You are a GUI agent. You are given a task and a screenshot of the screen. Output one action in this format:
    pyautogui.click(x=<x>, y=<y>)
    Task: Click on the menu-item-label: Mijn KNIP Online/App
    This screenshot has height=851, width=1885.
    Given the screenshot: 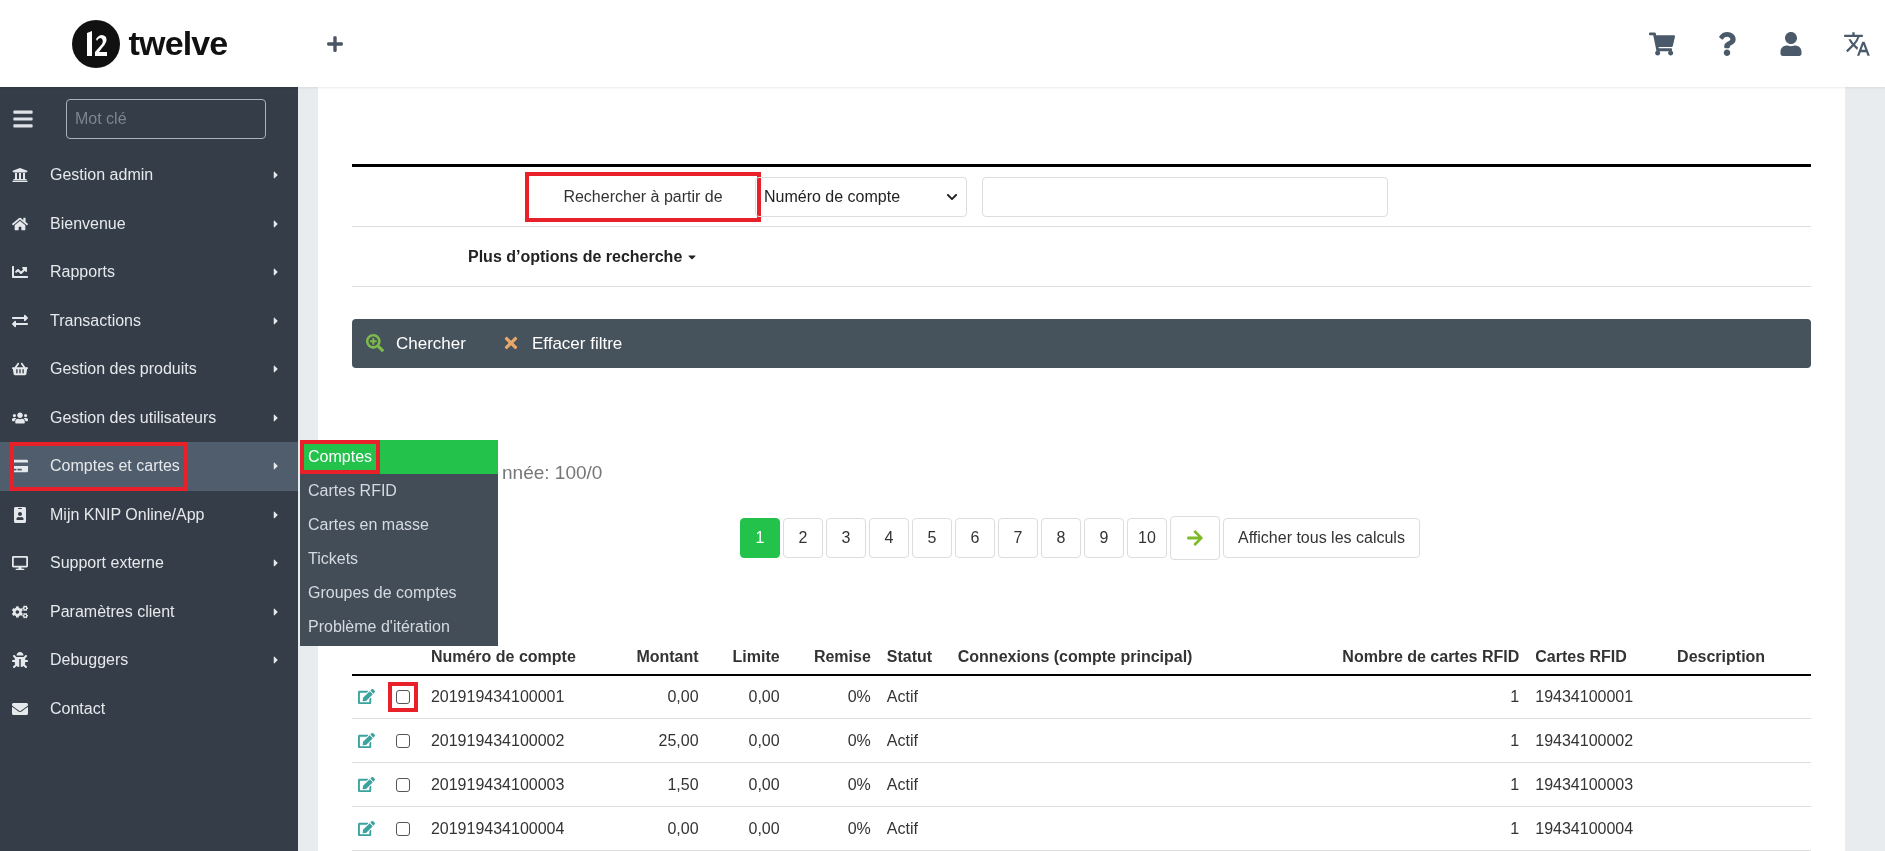 What is the action you would take?
    pyautogui.click(x=127, y=514)
    